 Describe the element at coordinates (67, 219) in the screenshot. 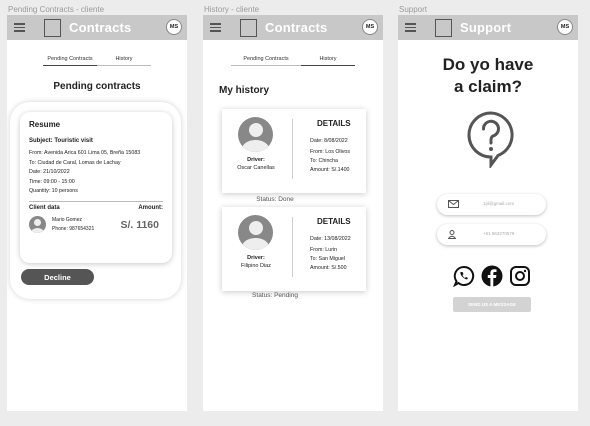

I see `client-name: Mario Gomez` at that location.